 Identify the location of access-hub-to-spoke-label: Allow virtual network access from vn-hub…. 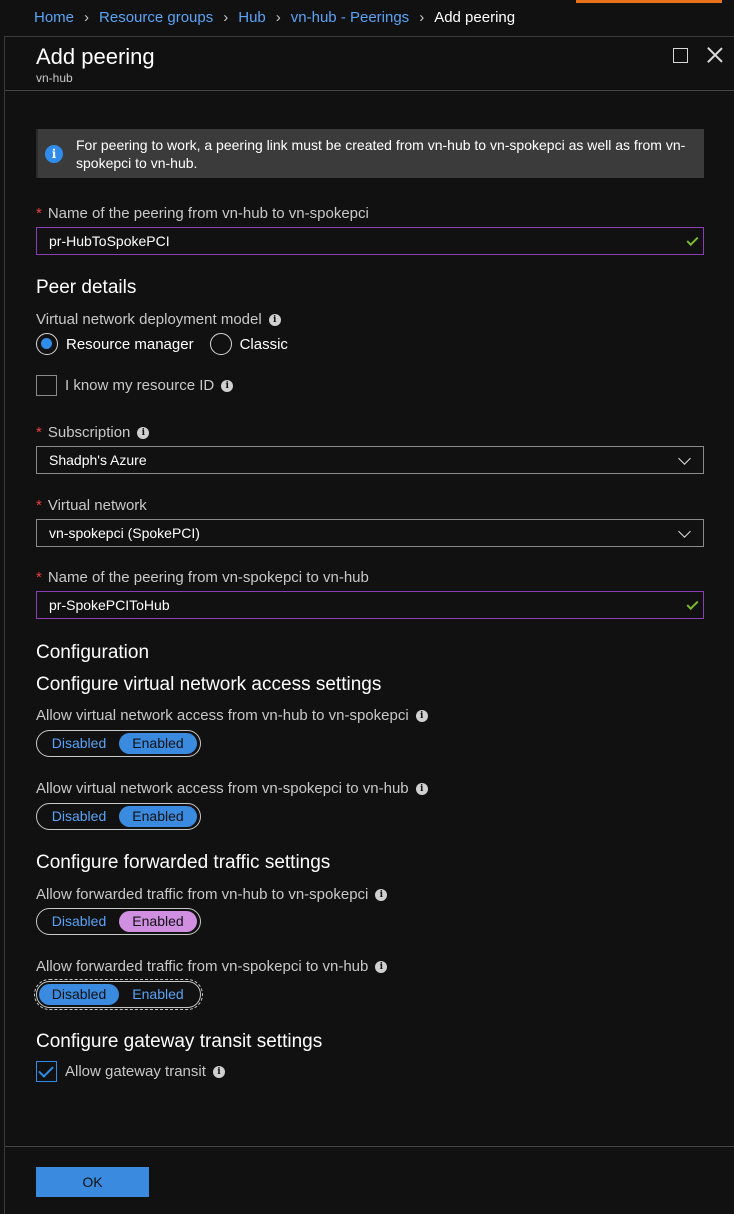
(232, 715).